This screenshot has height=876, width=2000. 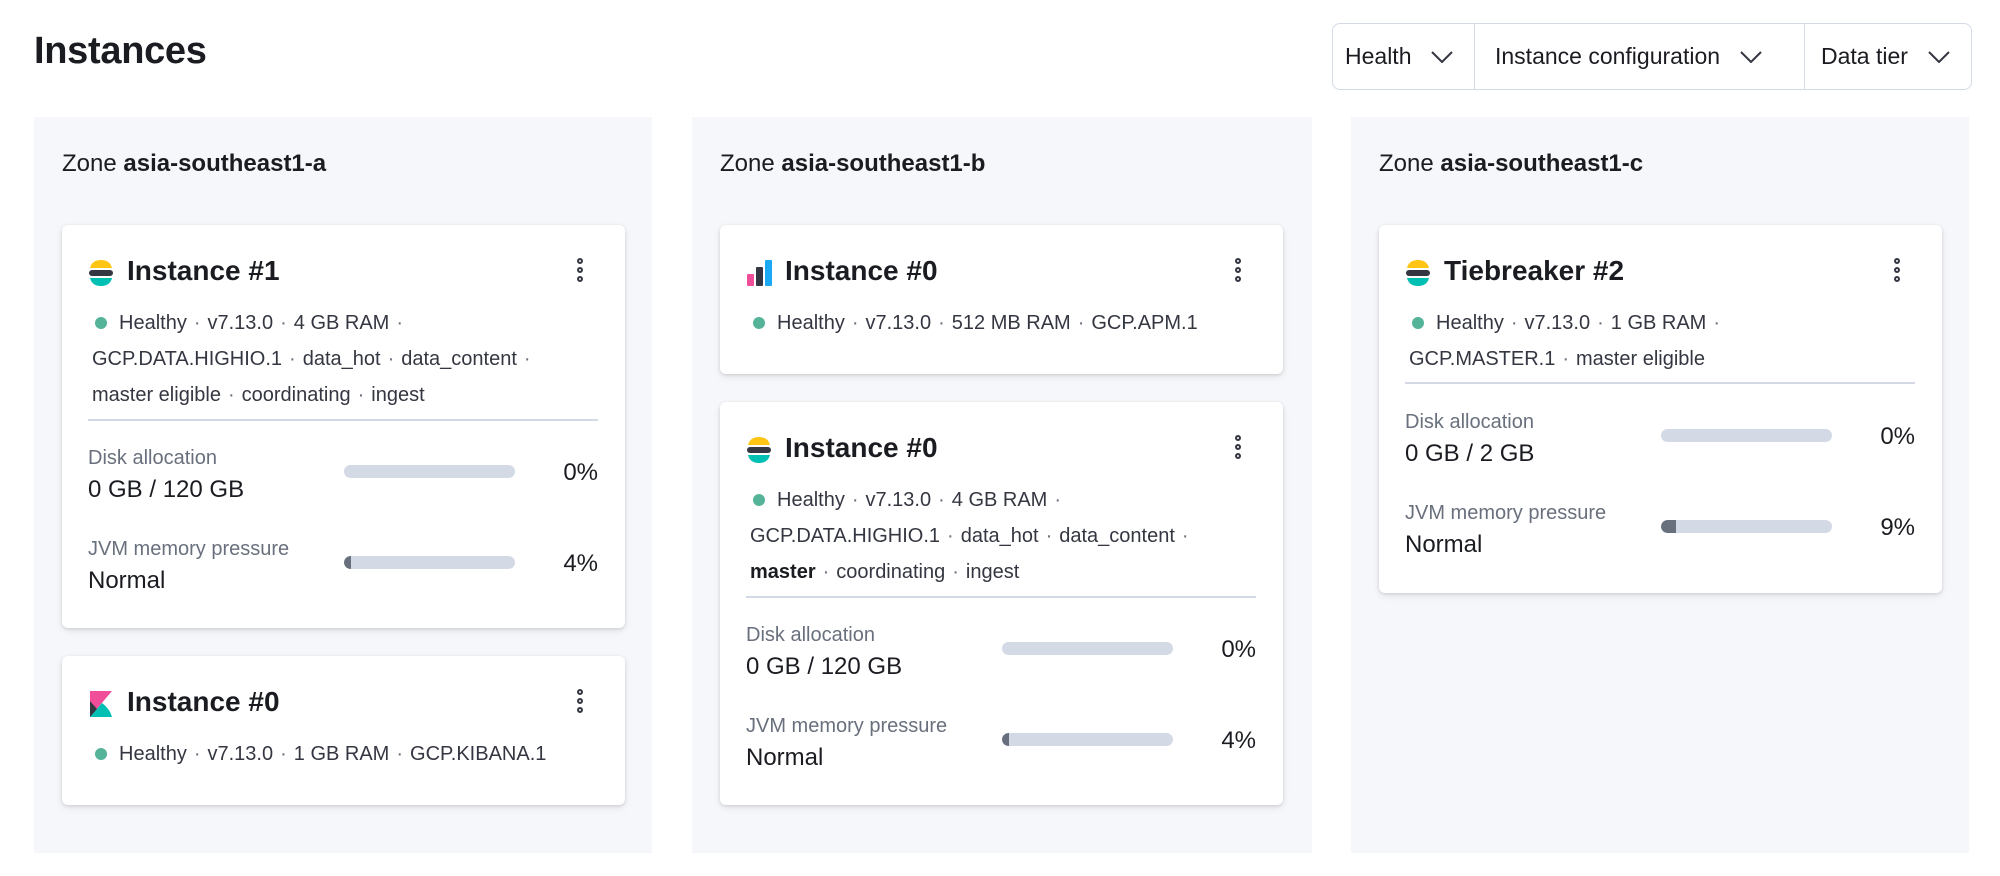 I want to click on instance-details: Healthy · v7.13.0 · 512 MB RAM · GCP.APM.1, so click(x=986, y=323).